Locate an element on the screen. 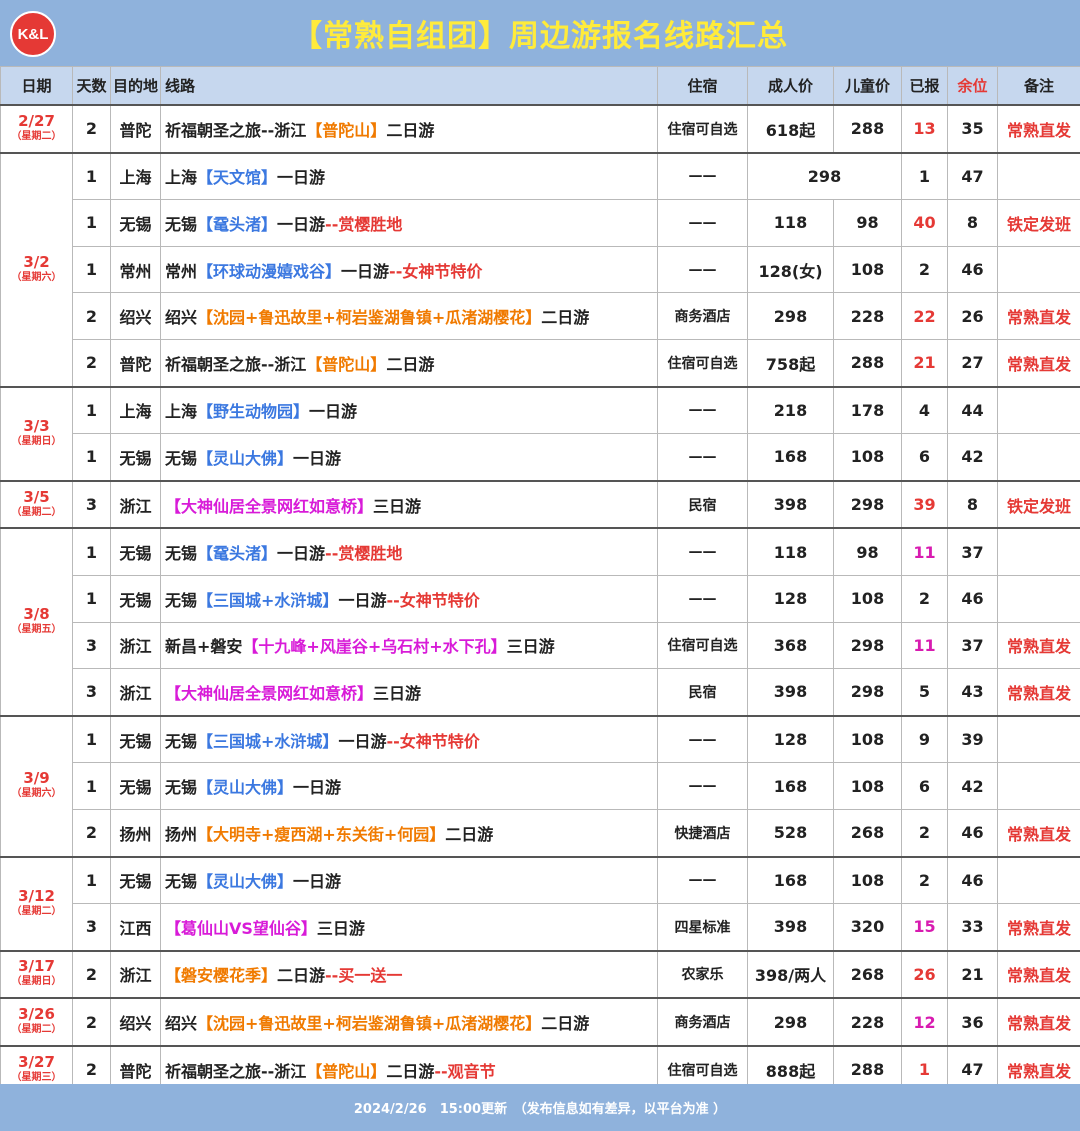 The width and height of the screenshot is (1080, 1131). price-cell: 298 is located at coordinates (824, 176).